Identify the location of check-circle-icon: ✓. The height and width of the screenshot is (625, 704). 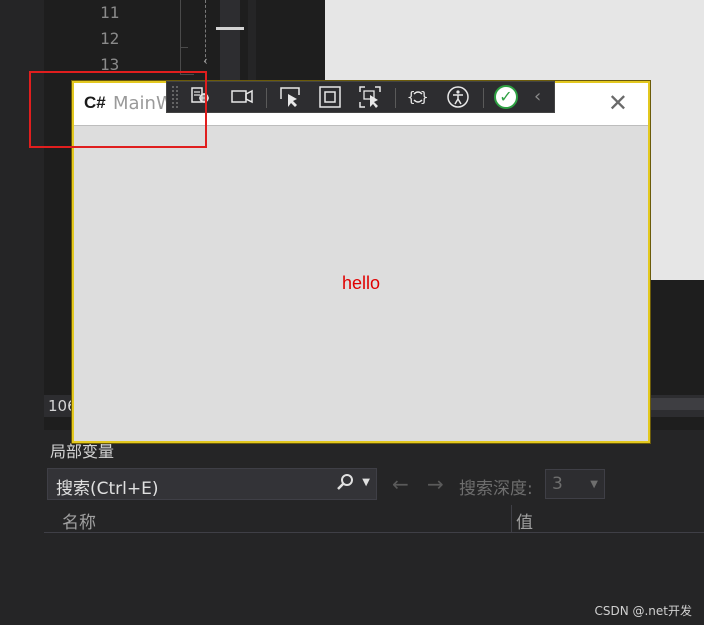
(506, 97).